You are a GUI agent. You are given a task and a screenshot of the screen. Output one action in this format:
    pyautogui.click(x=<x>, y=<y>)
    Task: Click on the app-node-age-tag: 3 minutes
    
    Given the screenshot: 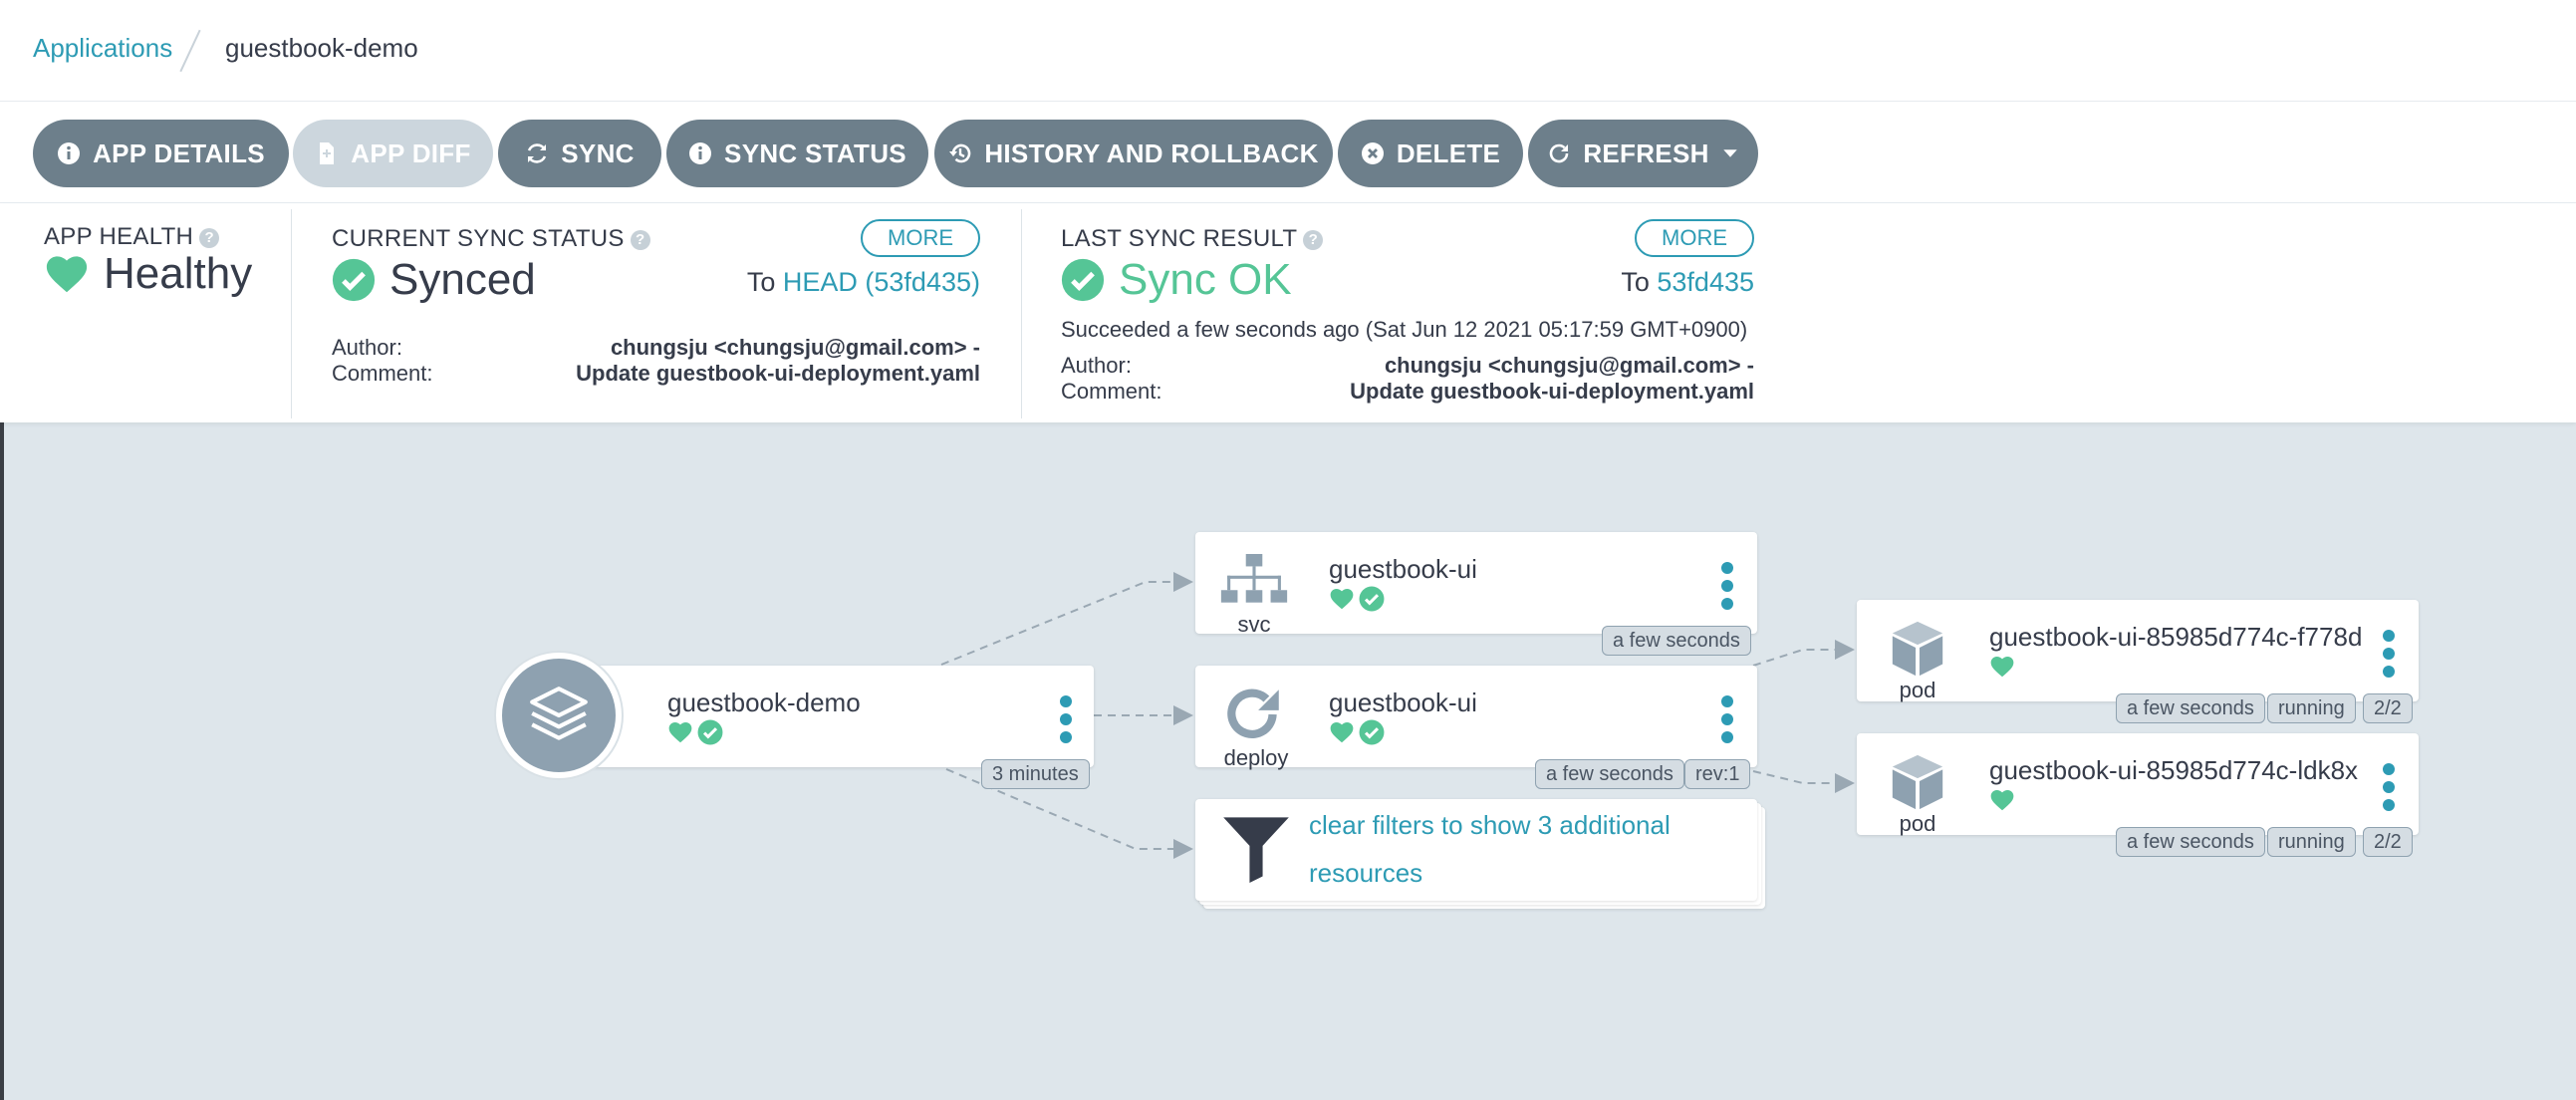 What is the action you would take?
    pyautogui.click(x=1035, y=774)
    